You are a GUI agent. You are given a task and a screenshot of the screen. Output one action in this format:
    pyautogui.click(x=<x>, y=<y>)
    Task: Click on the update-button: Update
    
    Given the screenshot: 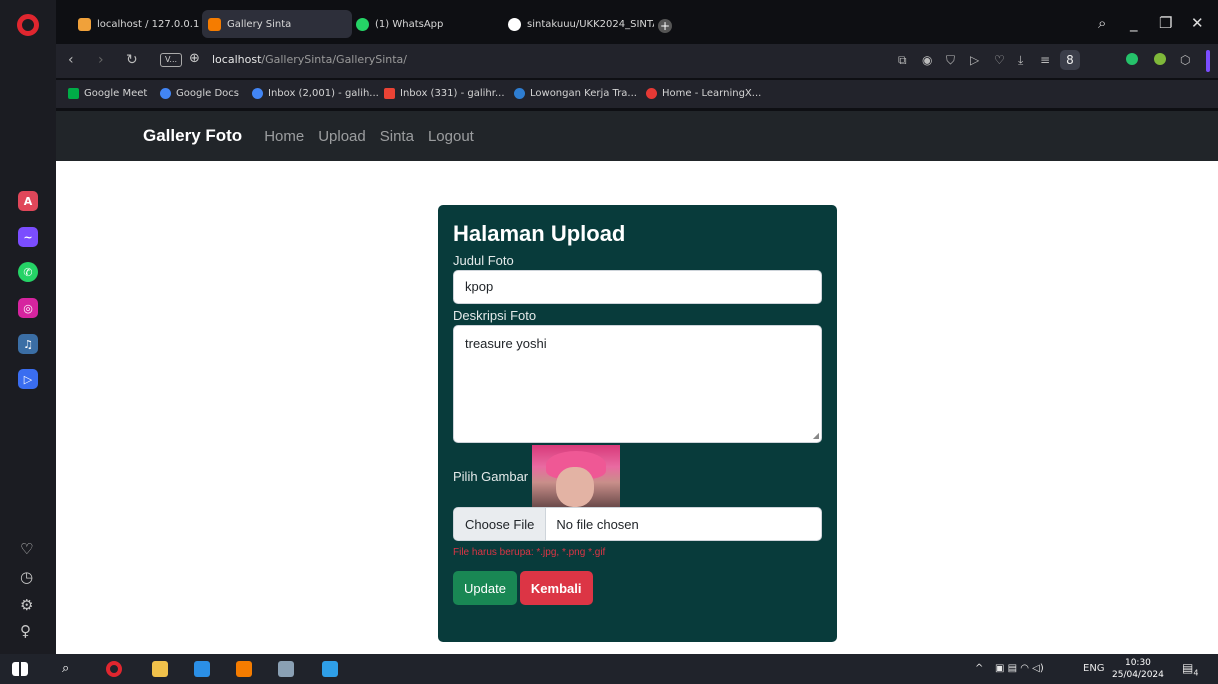 What is the action you would take?
    pyautogui.click(x=485, y=588)
    